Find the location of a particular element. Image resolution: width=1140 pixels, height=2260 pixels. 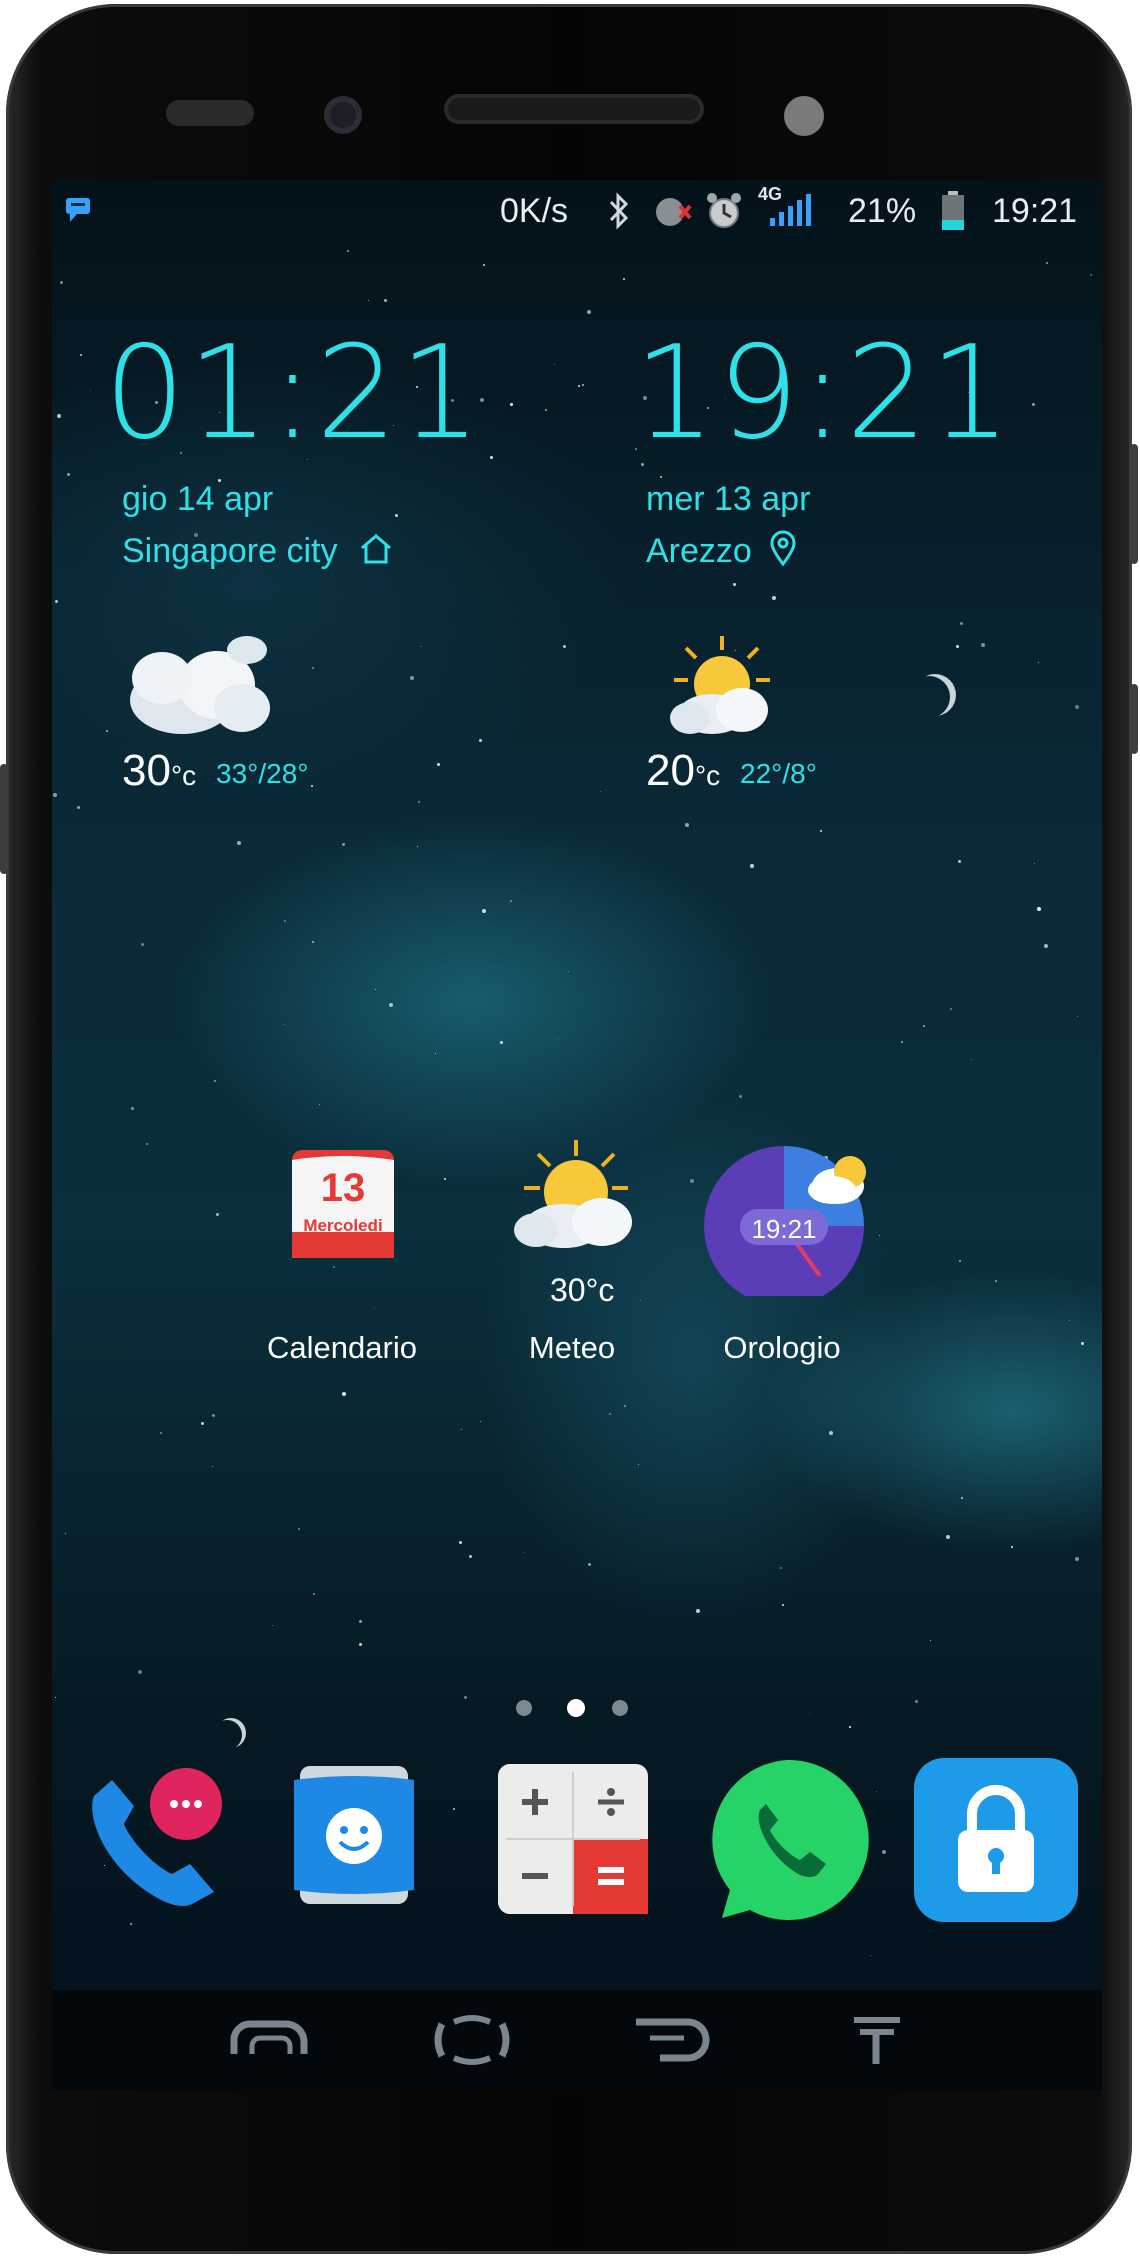

mute-icon is located at coordinates (672, 216).